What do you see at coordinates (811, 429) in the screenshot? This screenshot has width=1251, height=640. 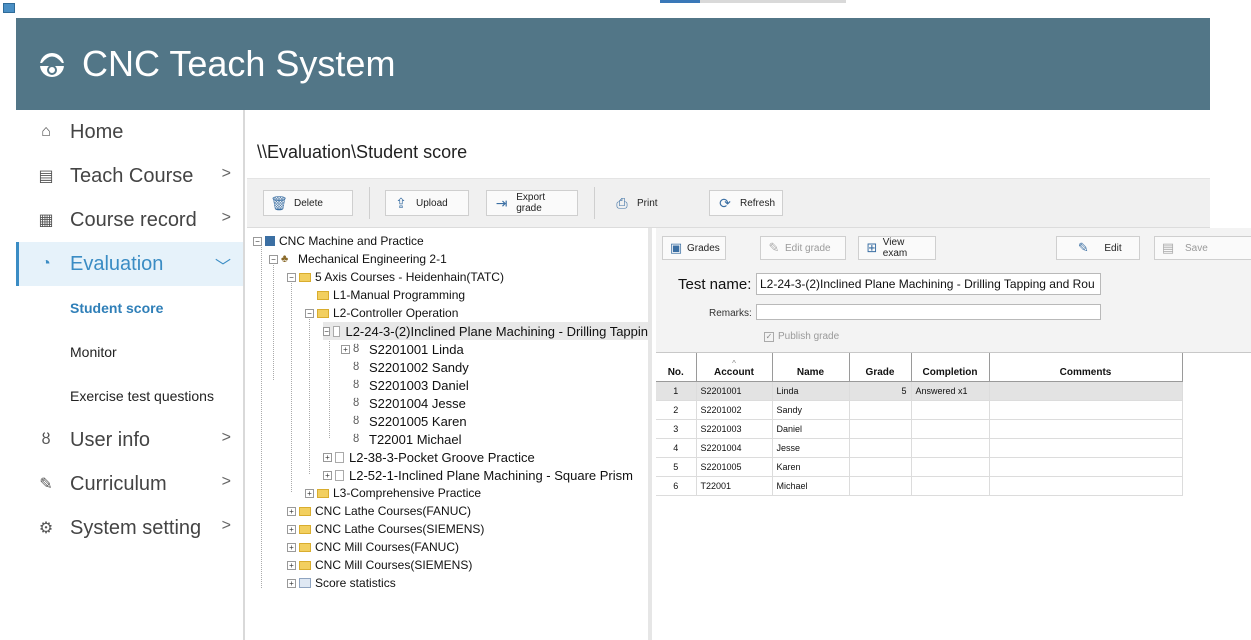 I see `cell-name: Daniel` at bounding box center [811, 429].